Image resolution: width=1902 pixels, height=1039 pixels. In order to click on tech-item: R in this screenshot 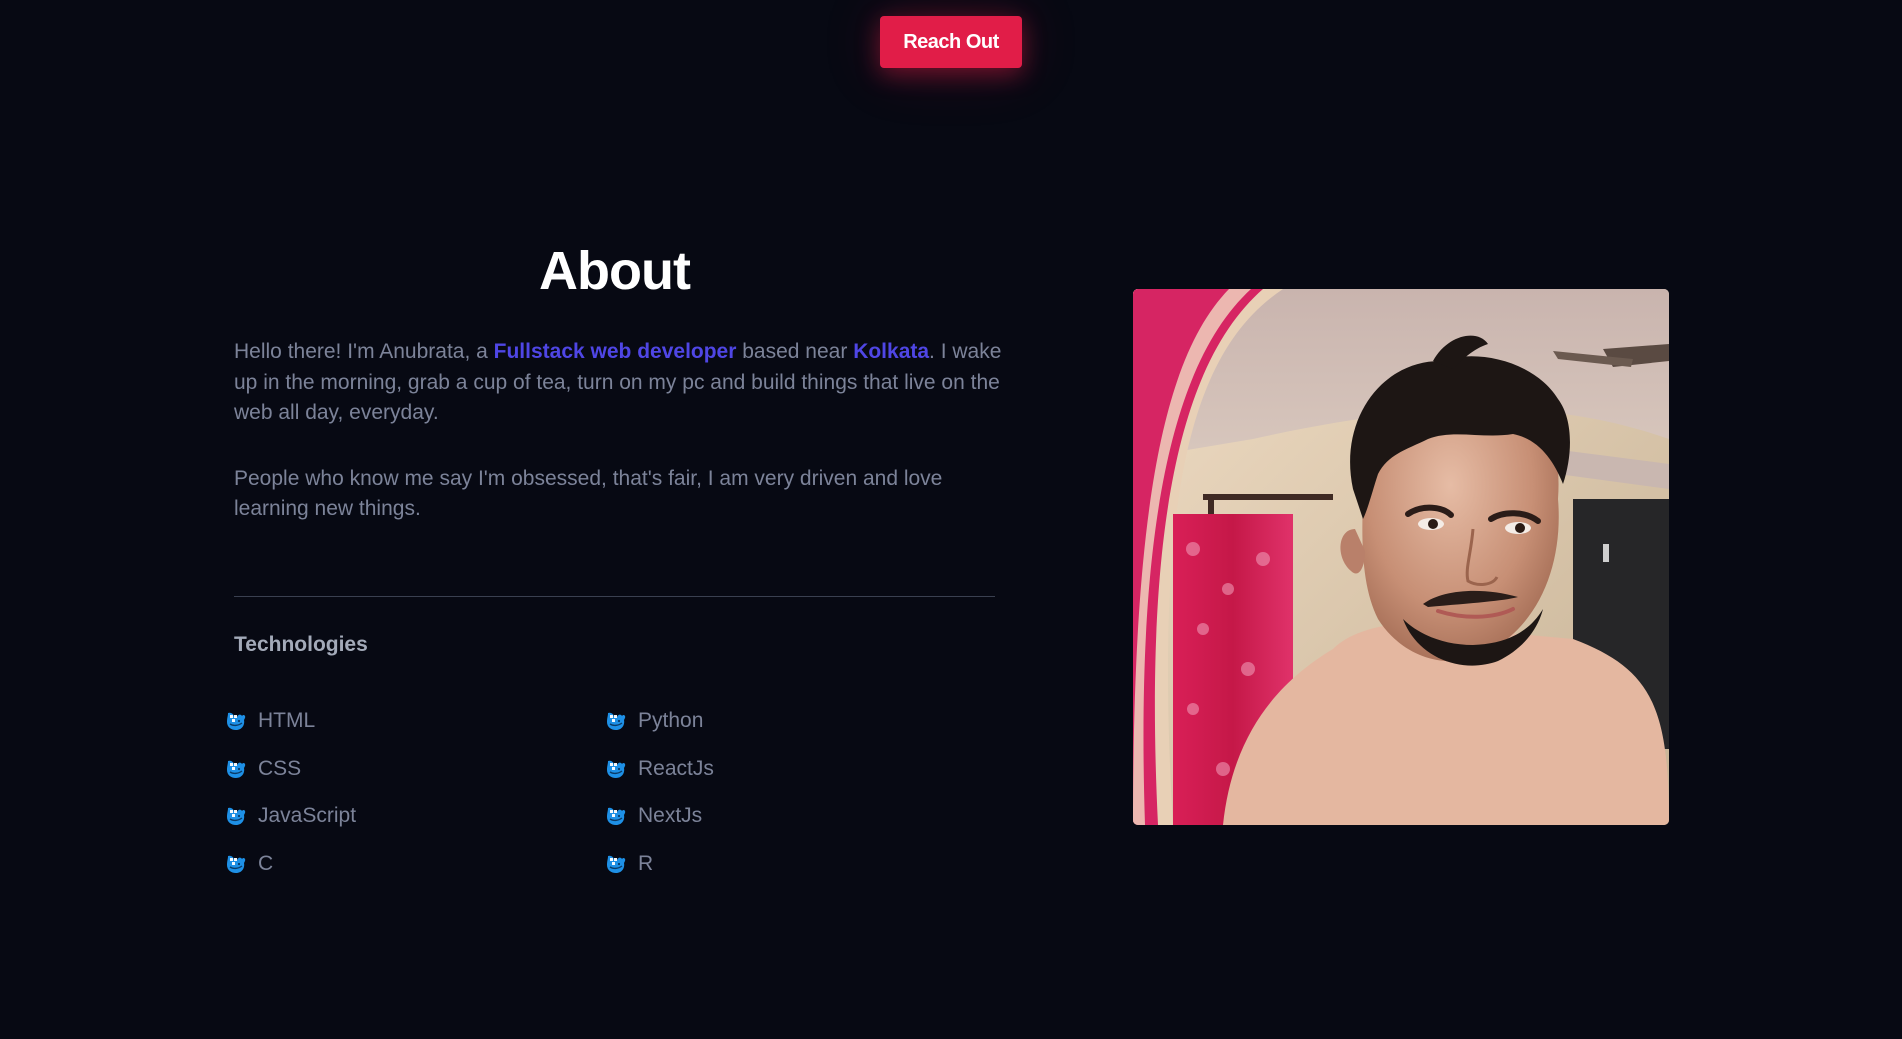, I will do `click(659, 864)`.